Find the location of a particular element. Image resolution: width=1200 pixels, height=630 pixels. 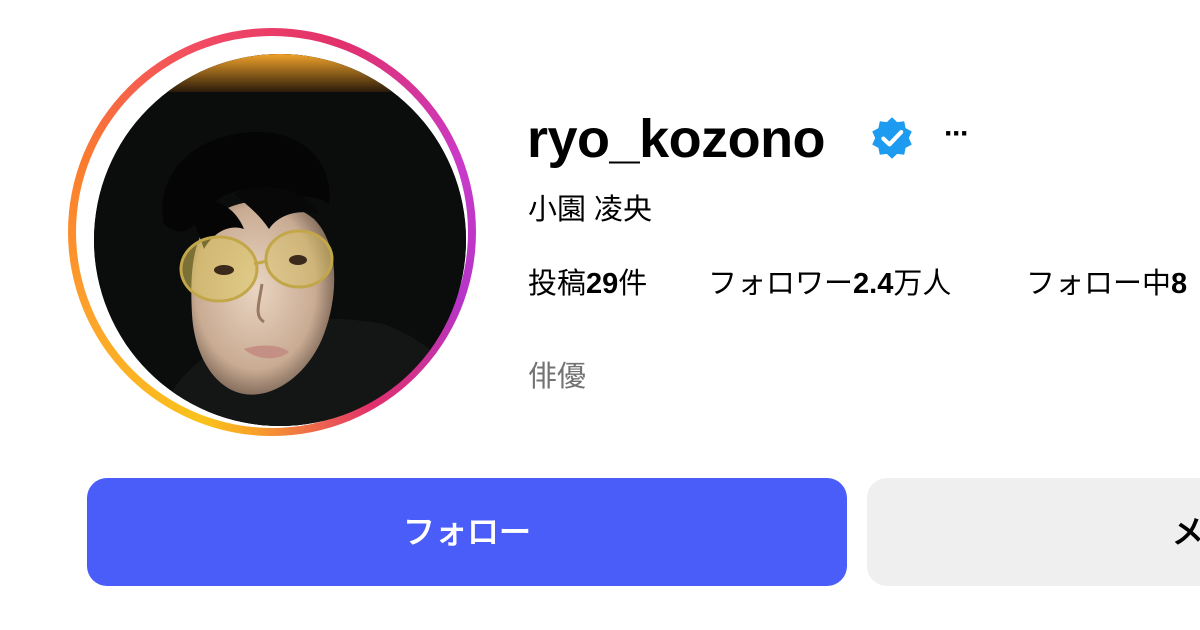

followers-suffix: 万人 is located at coordinates (922, 284).